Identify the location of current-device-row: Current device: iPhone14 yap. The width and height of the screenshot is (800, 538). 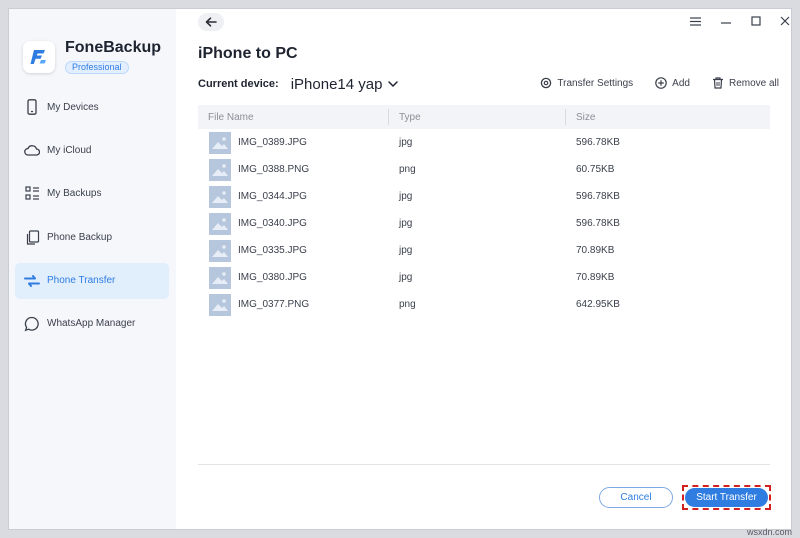
(298, 84).